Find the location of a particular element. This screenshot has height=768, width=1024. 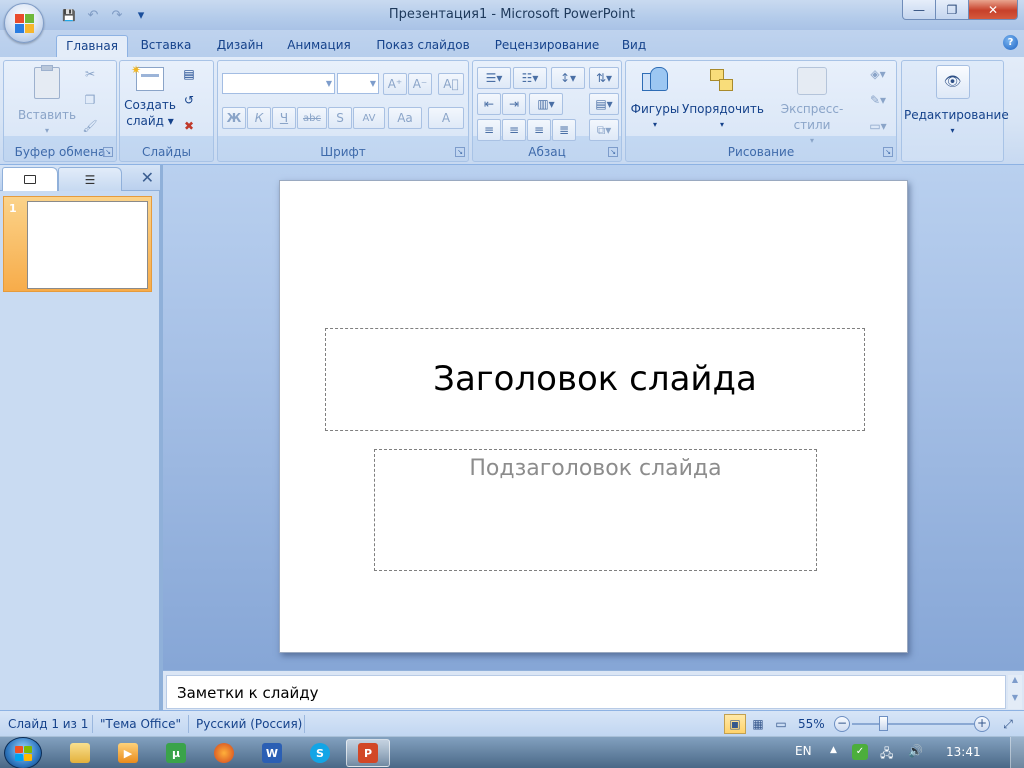

text-direction-button: ⇅▾ is located at coordinates (604, 78).